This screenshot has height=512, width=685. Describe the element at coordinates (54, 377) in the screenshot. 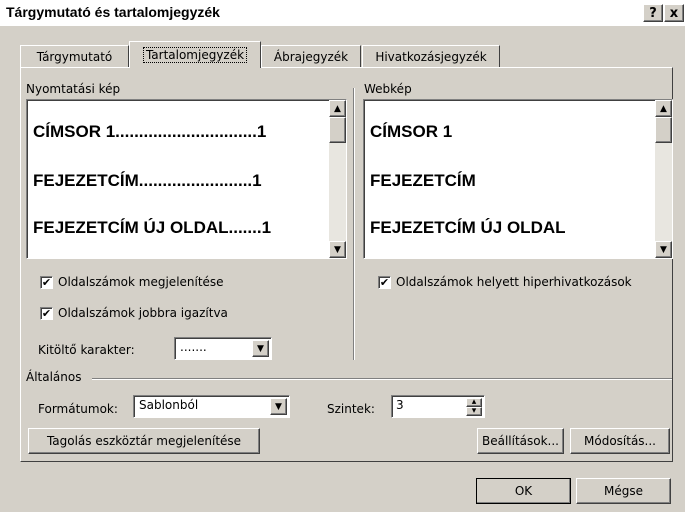

I see `general-group-label: Általános` at that location.